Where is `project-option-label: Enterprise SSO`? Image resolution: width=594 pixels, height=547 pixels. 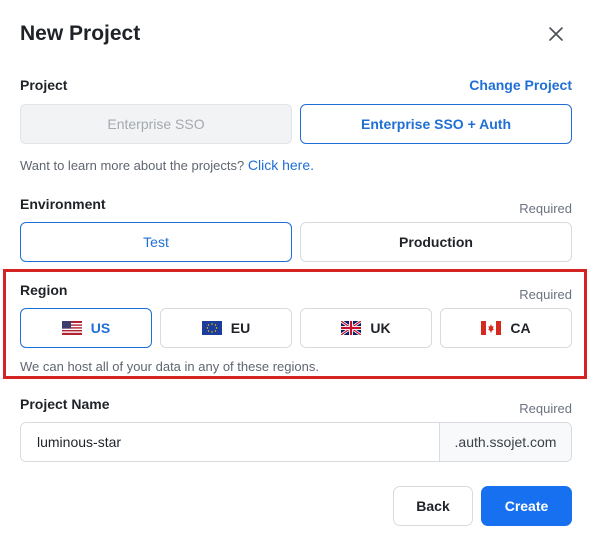 project-option-label: Enterprise SSO is located at coordinates (156, 124).